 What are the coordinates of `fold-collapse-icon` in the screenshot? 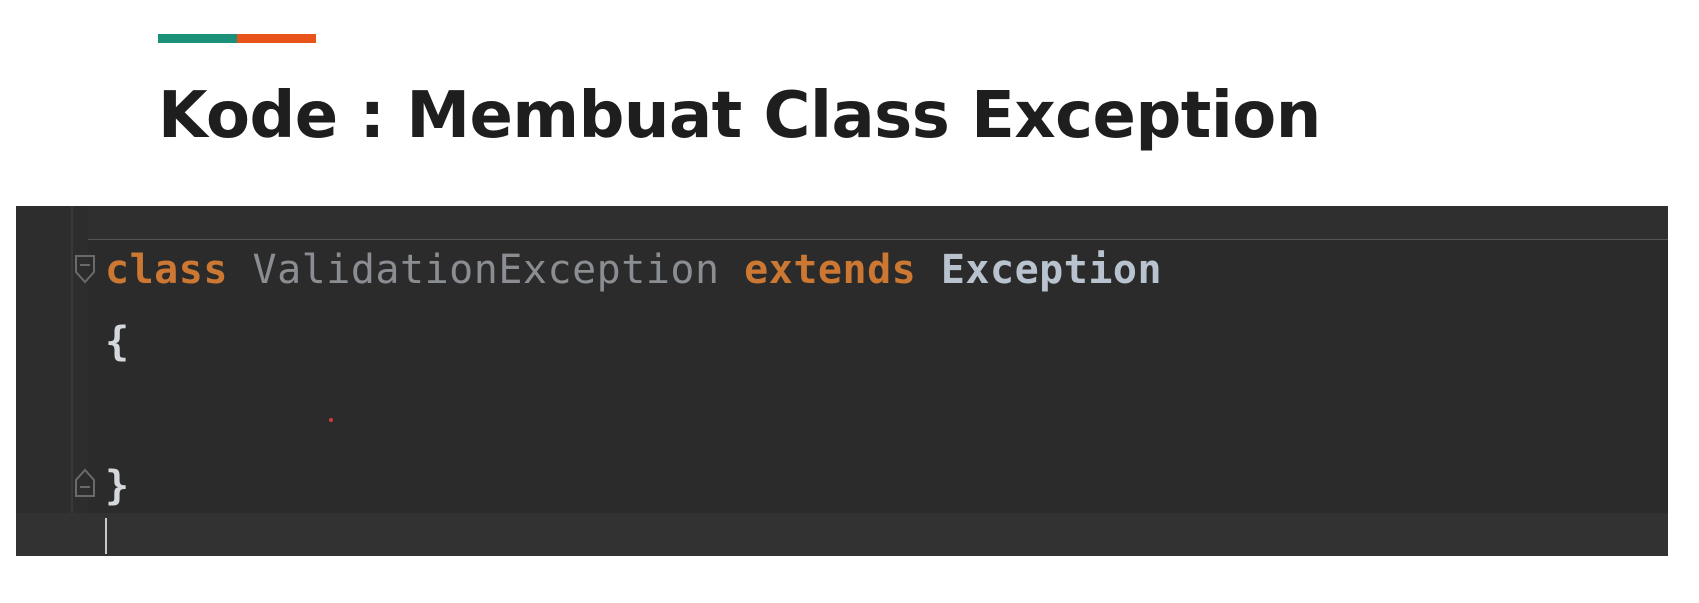 It's located at (85, 269).